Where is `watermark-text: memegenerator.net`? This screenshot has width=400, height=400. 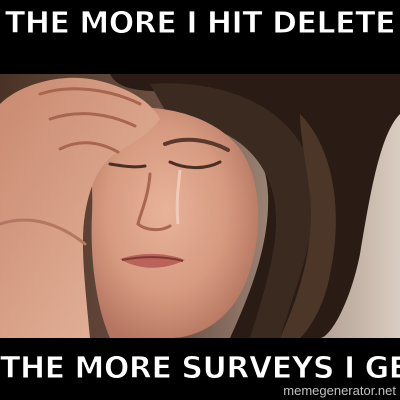
watermark-text: memegenerator.net is located at coordinates (339, 390).